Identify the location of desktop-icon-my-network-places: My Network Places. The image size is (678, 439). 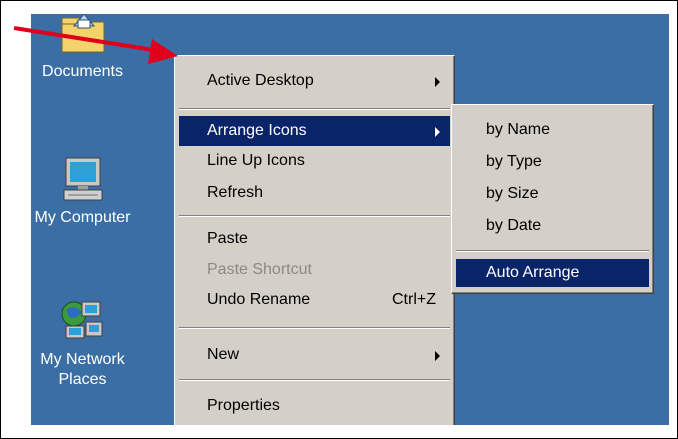
(85, 343).